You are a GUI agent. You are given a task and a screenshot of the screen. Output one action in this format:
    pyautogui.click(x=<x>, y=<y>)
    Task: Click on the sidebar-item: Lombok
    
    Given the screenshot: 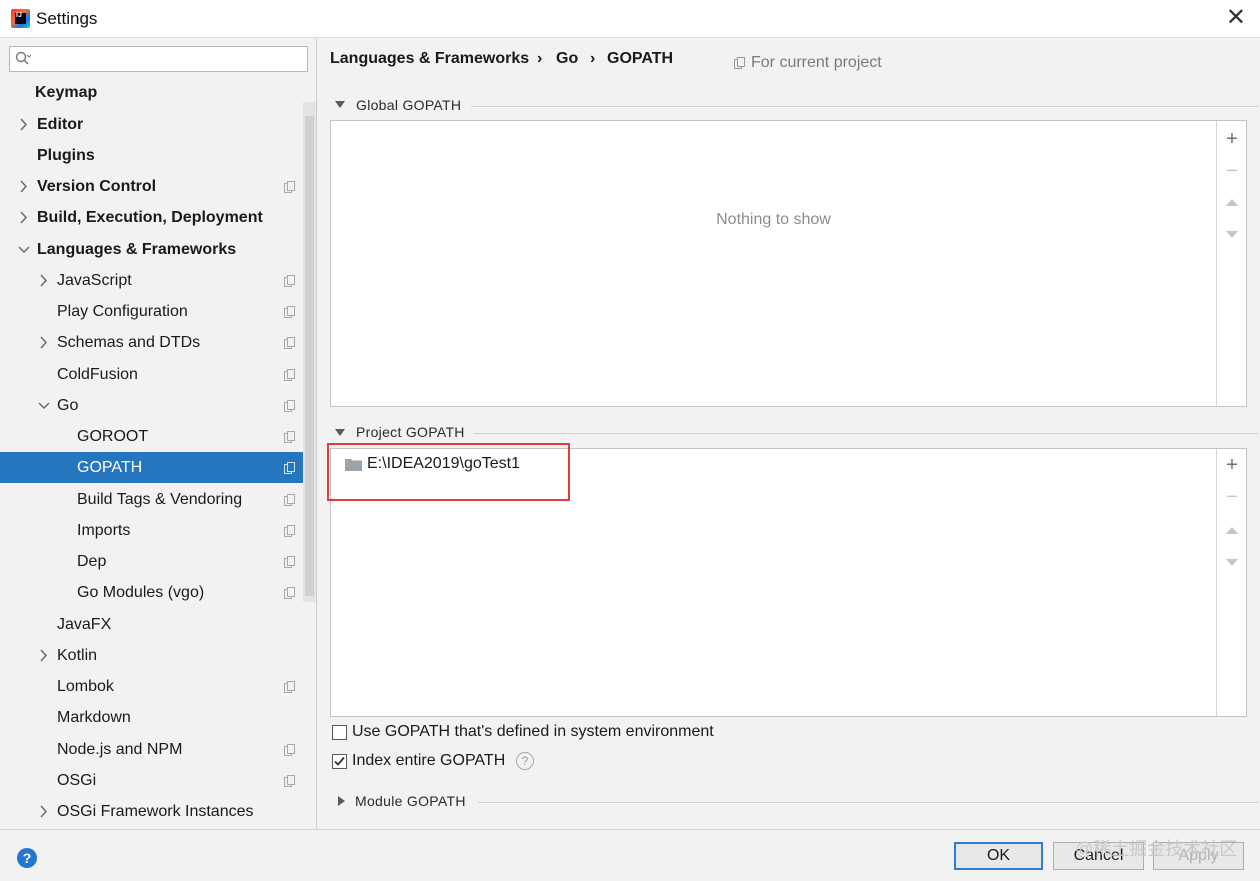 What is the action you would take?
    pyautogui.click(x=151, y=686)
    